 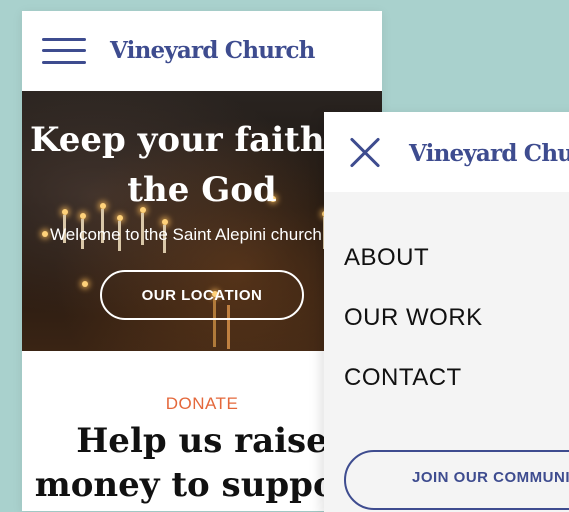 I want to click on join-community-button: JOIN OUR COMMUNITY, so click(x=456, y=480).